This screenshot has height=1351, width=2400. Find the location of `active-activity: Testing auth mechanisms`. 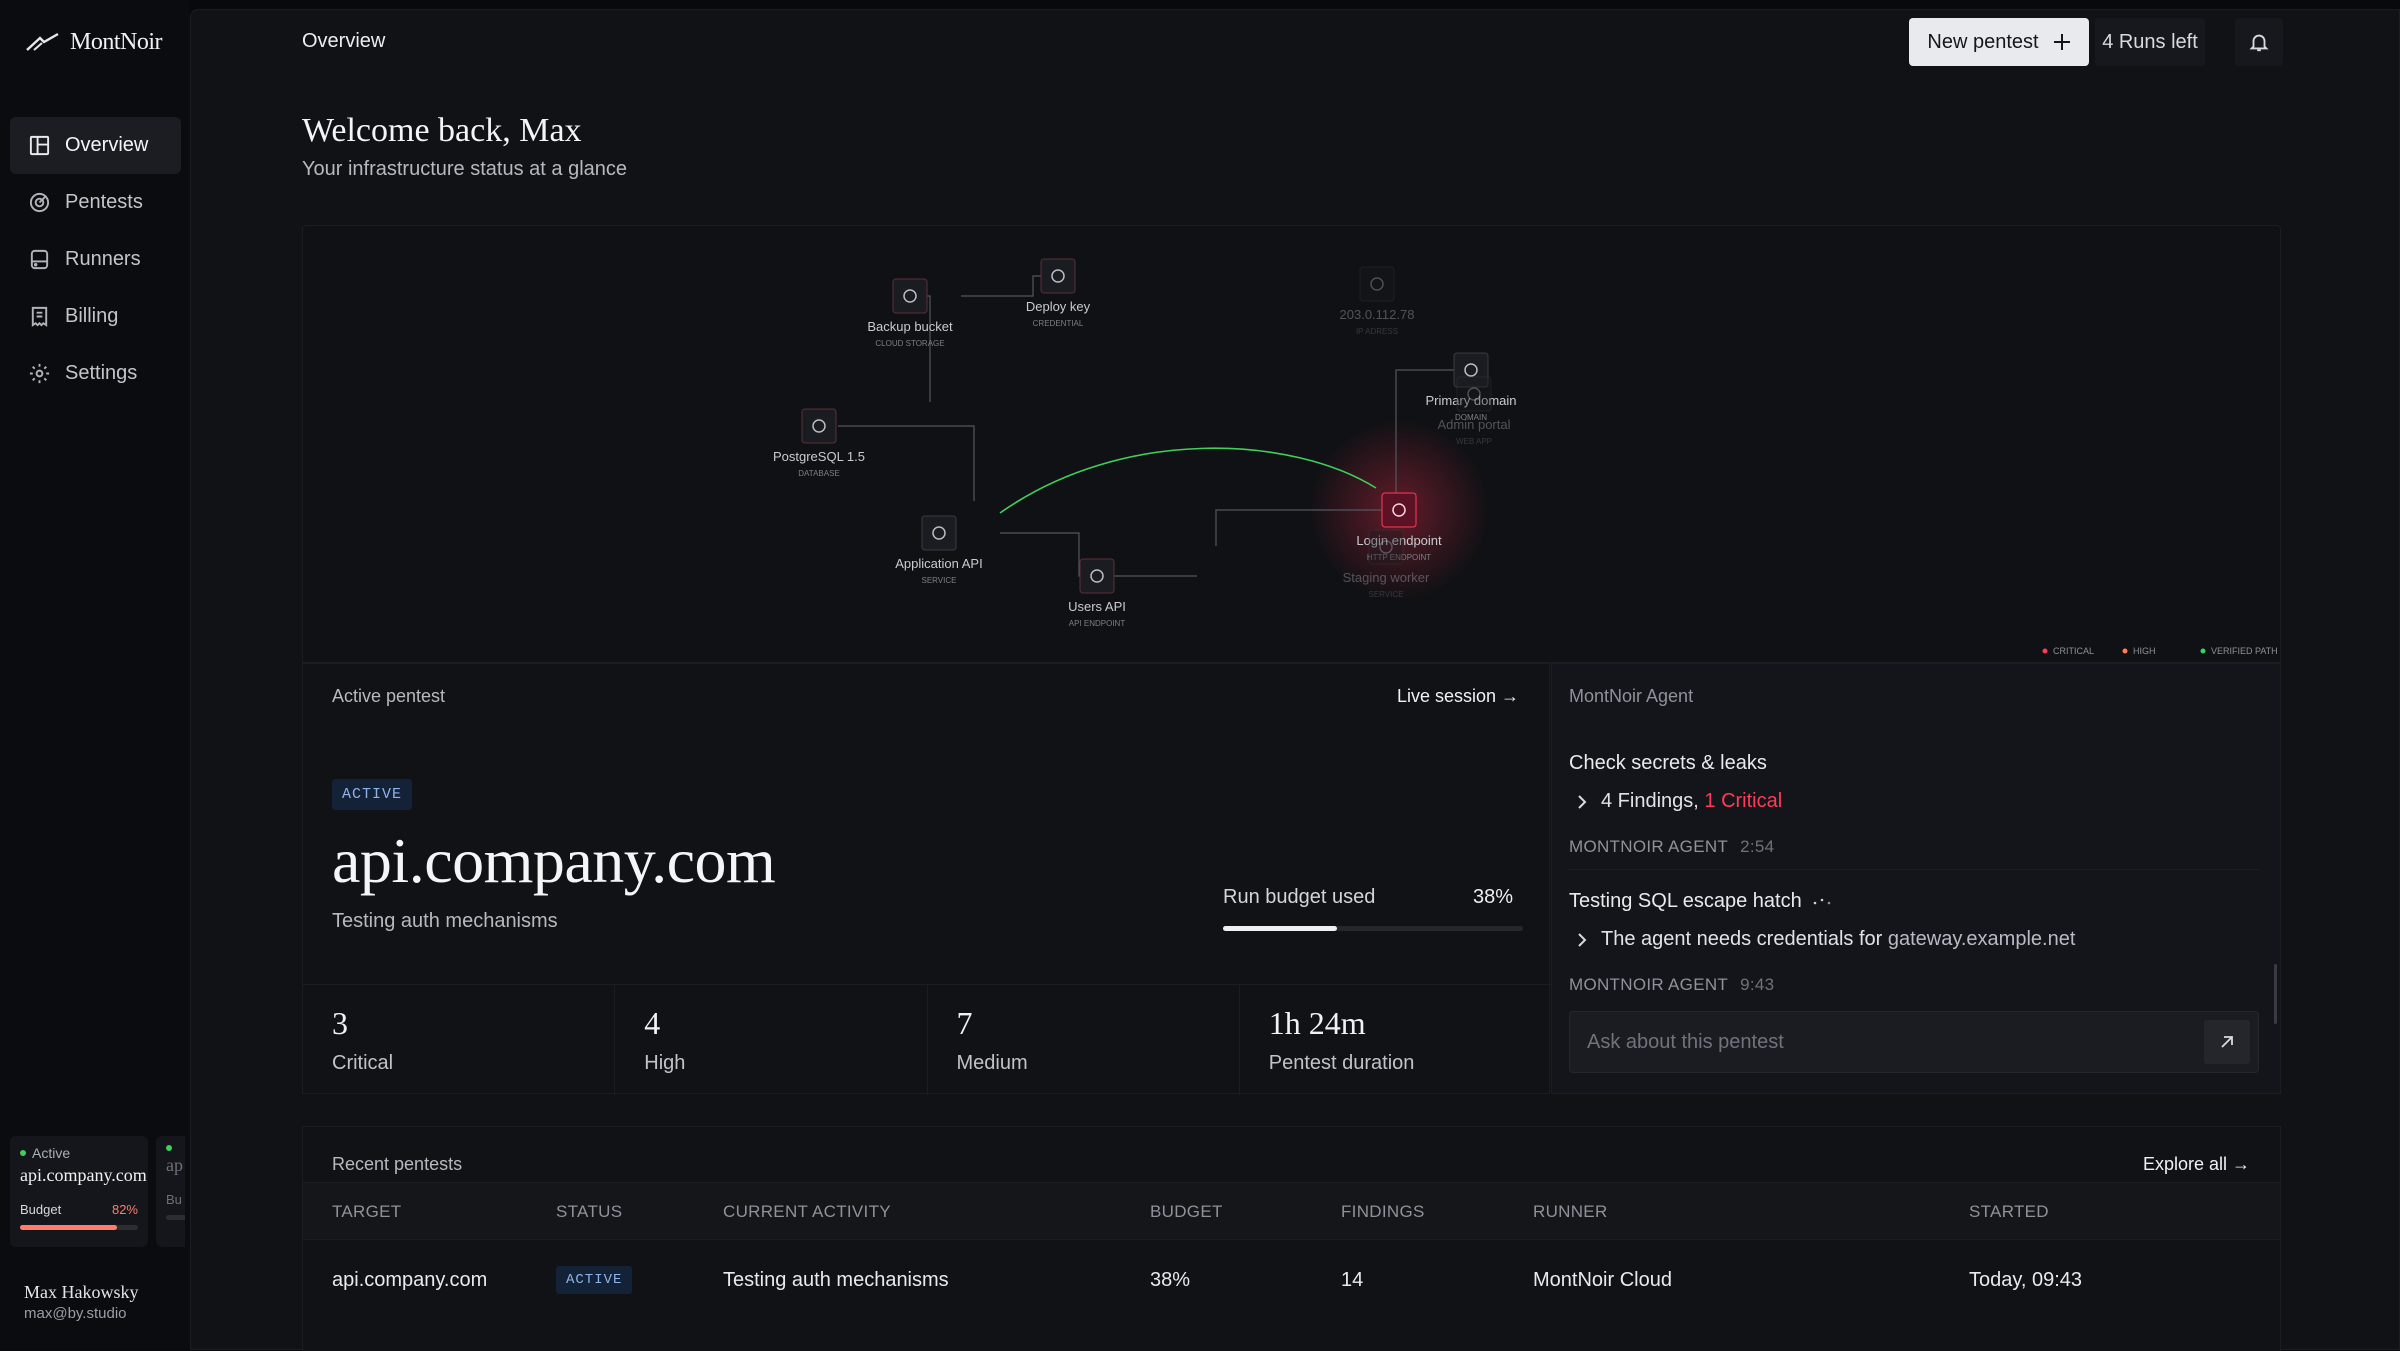

active-activity: Testing auth mechanisms is located at coordinates (445, 921).